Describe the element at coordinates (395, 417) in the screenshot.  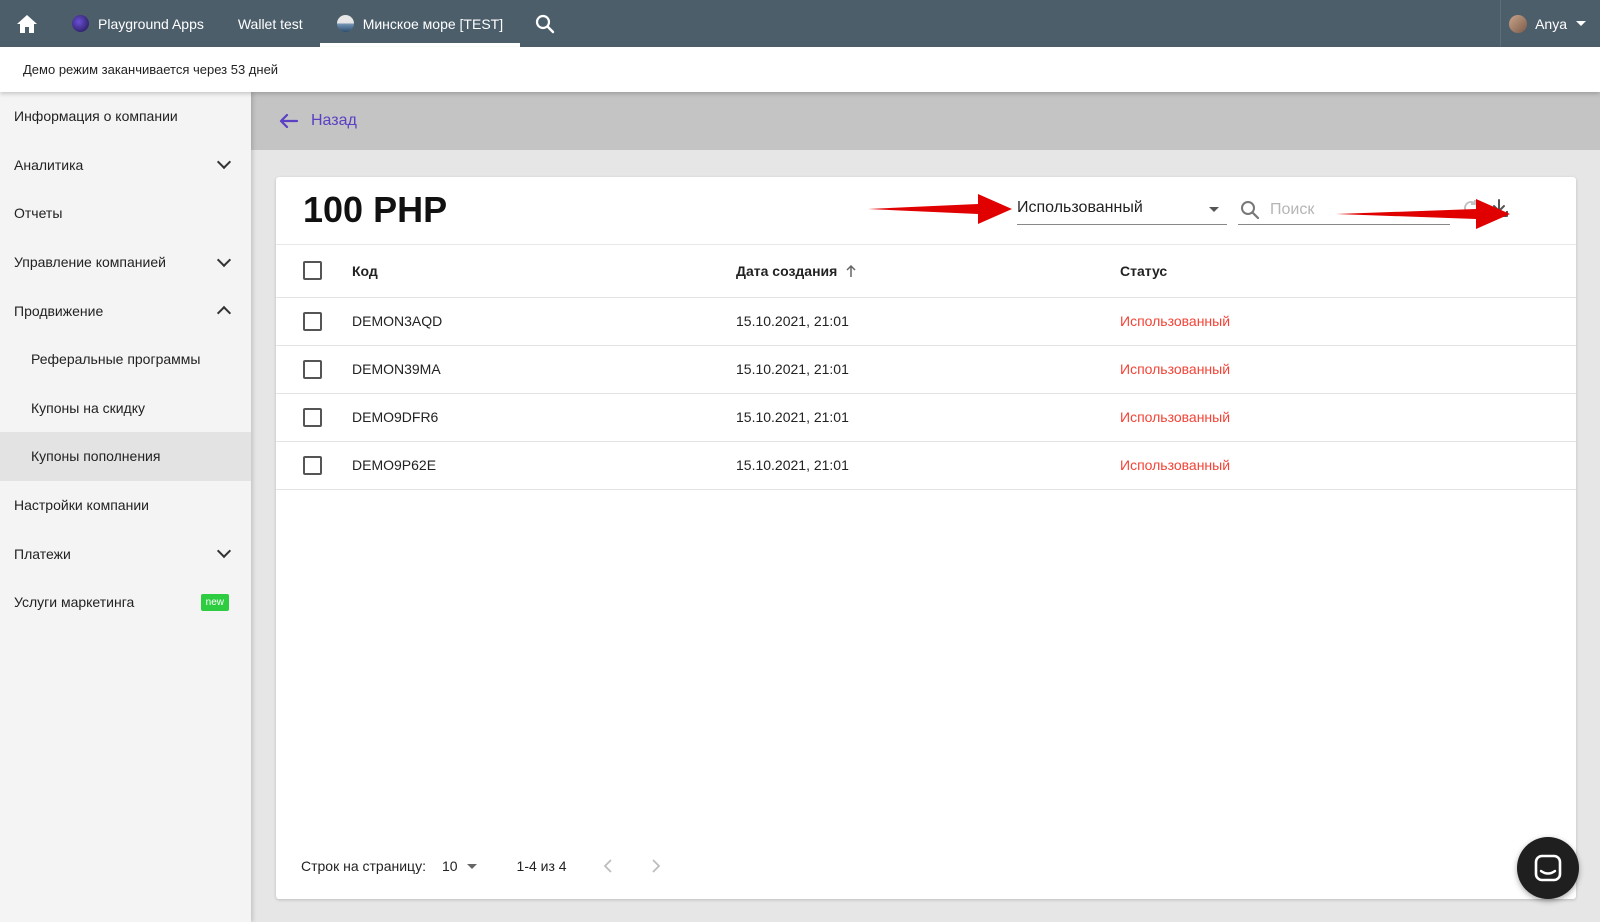
I see `code-cell: DEMO9DFR6` at that location.